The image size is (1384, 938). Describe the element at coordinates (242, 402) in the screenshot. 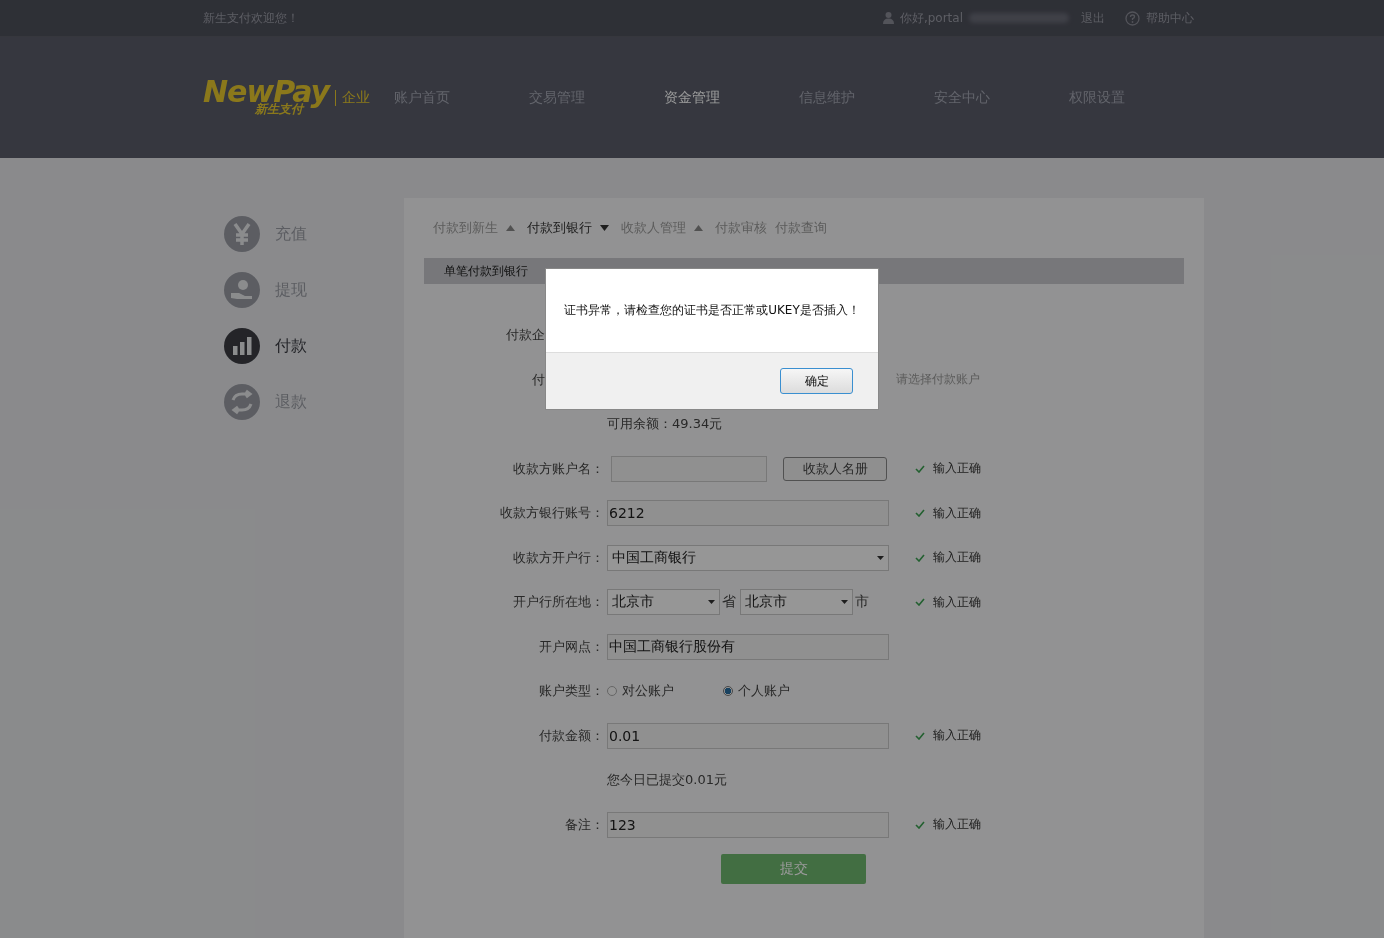

I see `cycle-arrows-icon` at that location.